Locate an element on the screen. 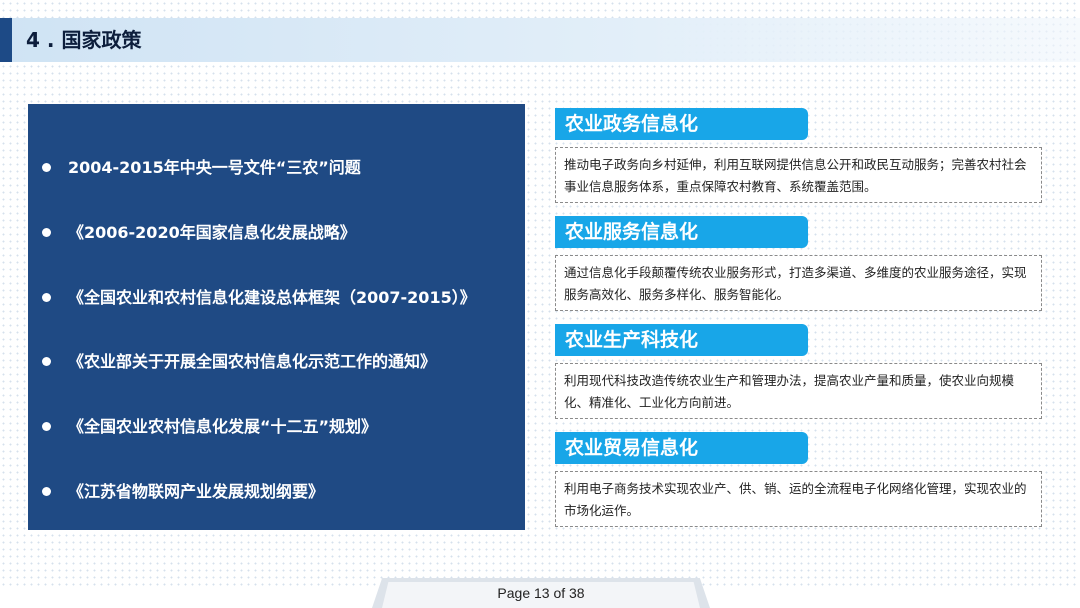  policy-item: 2004-2015年中央一号文件“三农”问题 is located at coordinates (201, 168).